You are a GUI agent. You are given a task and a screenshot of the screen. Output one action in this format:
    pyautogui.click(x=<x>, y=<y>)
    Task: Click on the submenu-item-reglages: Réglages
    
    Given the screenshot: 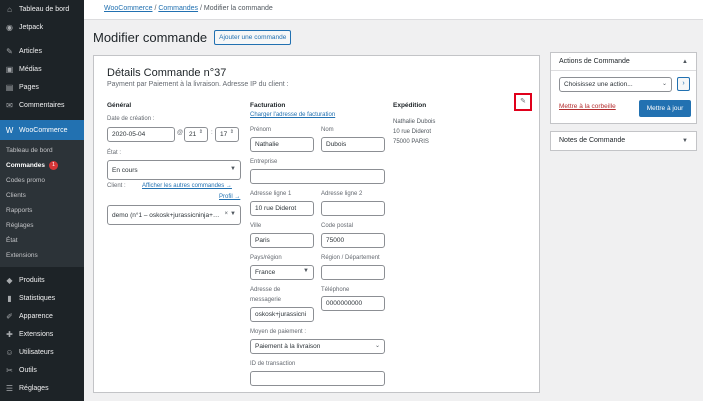 What is the action you would take?
    pyautogui.click(x=42, y=225)
    